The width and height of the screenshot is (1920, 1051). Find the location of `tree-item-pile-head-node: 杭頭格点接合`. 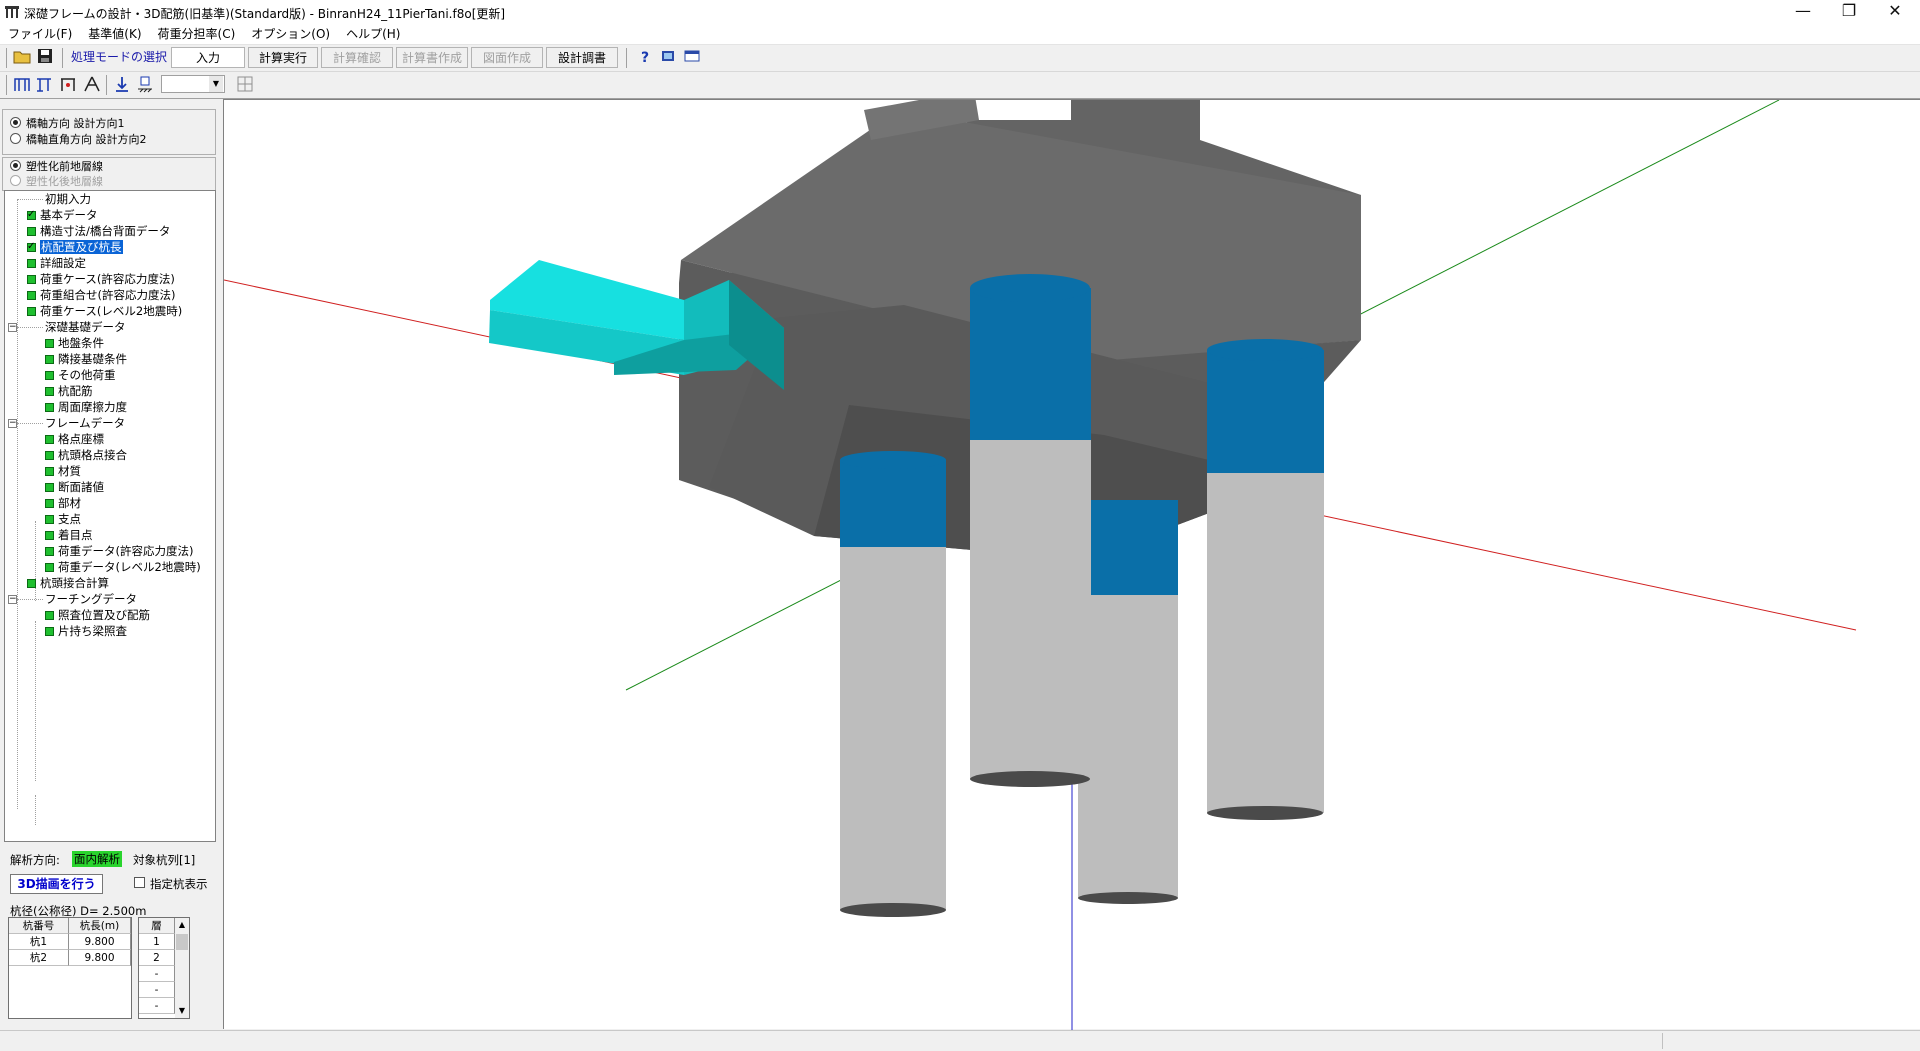

tree-item-pile-head-node: 杭頭格点接合 is located at coordinates (86, 455).